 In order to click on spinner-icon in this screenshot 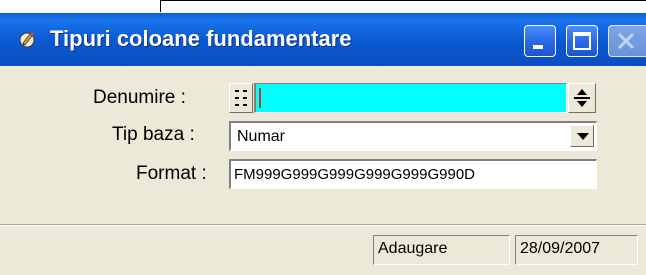, I will do `click(582, 98)`.